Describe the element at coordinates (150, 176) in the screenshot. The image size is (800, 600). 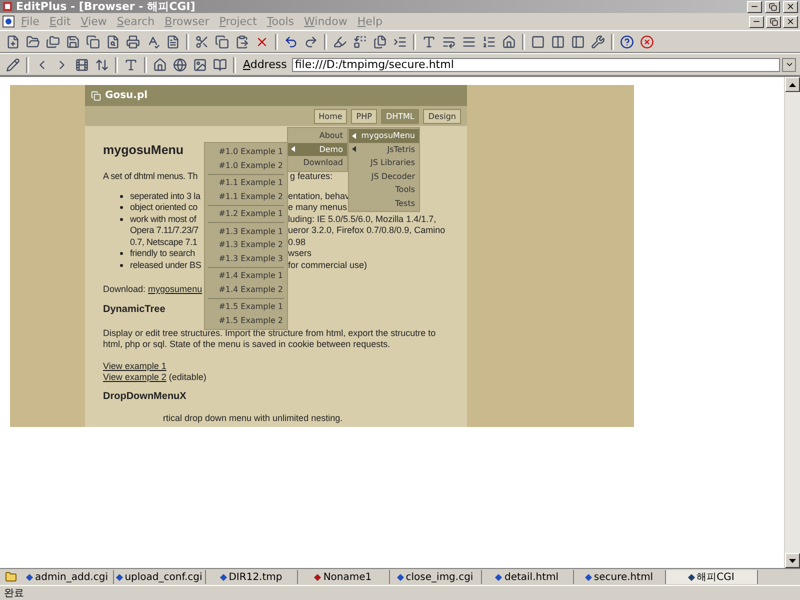
I see `intro-text: A set of dhtml menus. Th` at that location.